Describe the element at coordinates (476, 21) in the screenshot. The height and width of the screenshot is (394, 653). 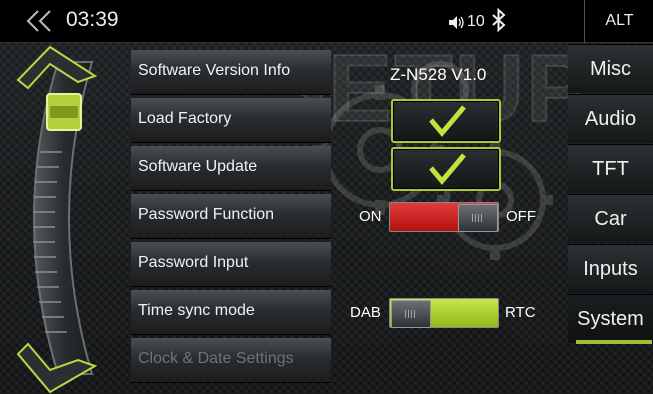
I see `volume-level: 10` at that location.